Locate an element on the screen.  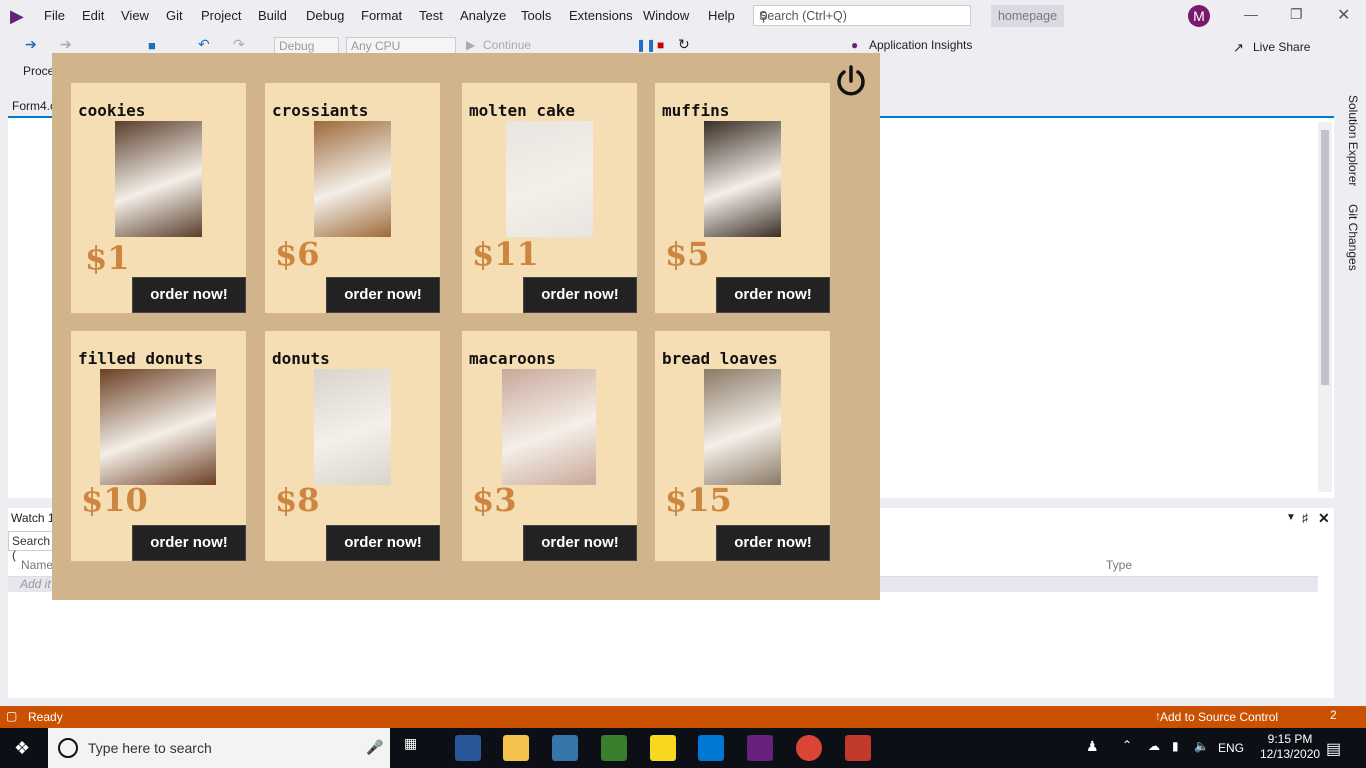
process-label: Proce is located at coordinates (39, 71).